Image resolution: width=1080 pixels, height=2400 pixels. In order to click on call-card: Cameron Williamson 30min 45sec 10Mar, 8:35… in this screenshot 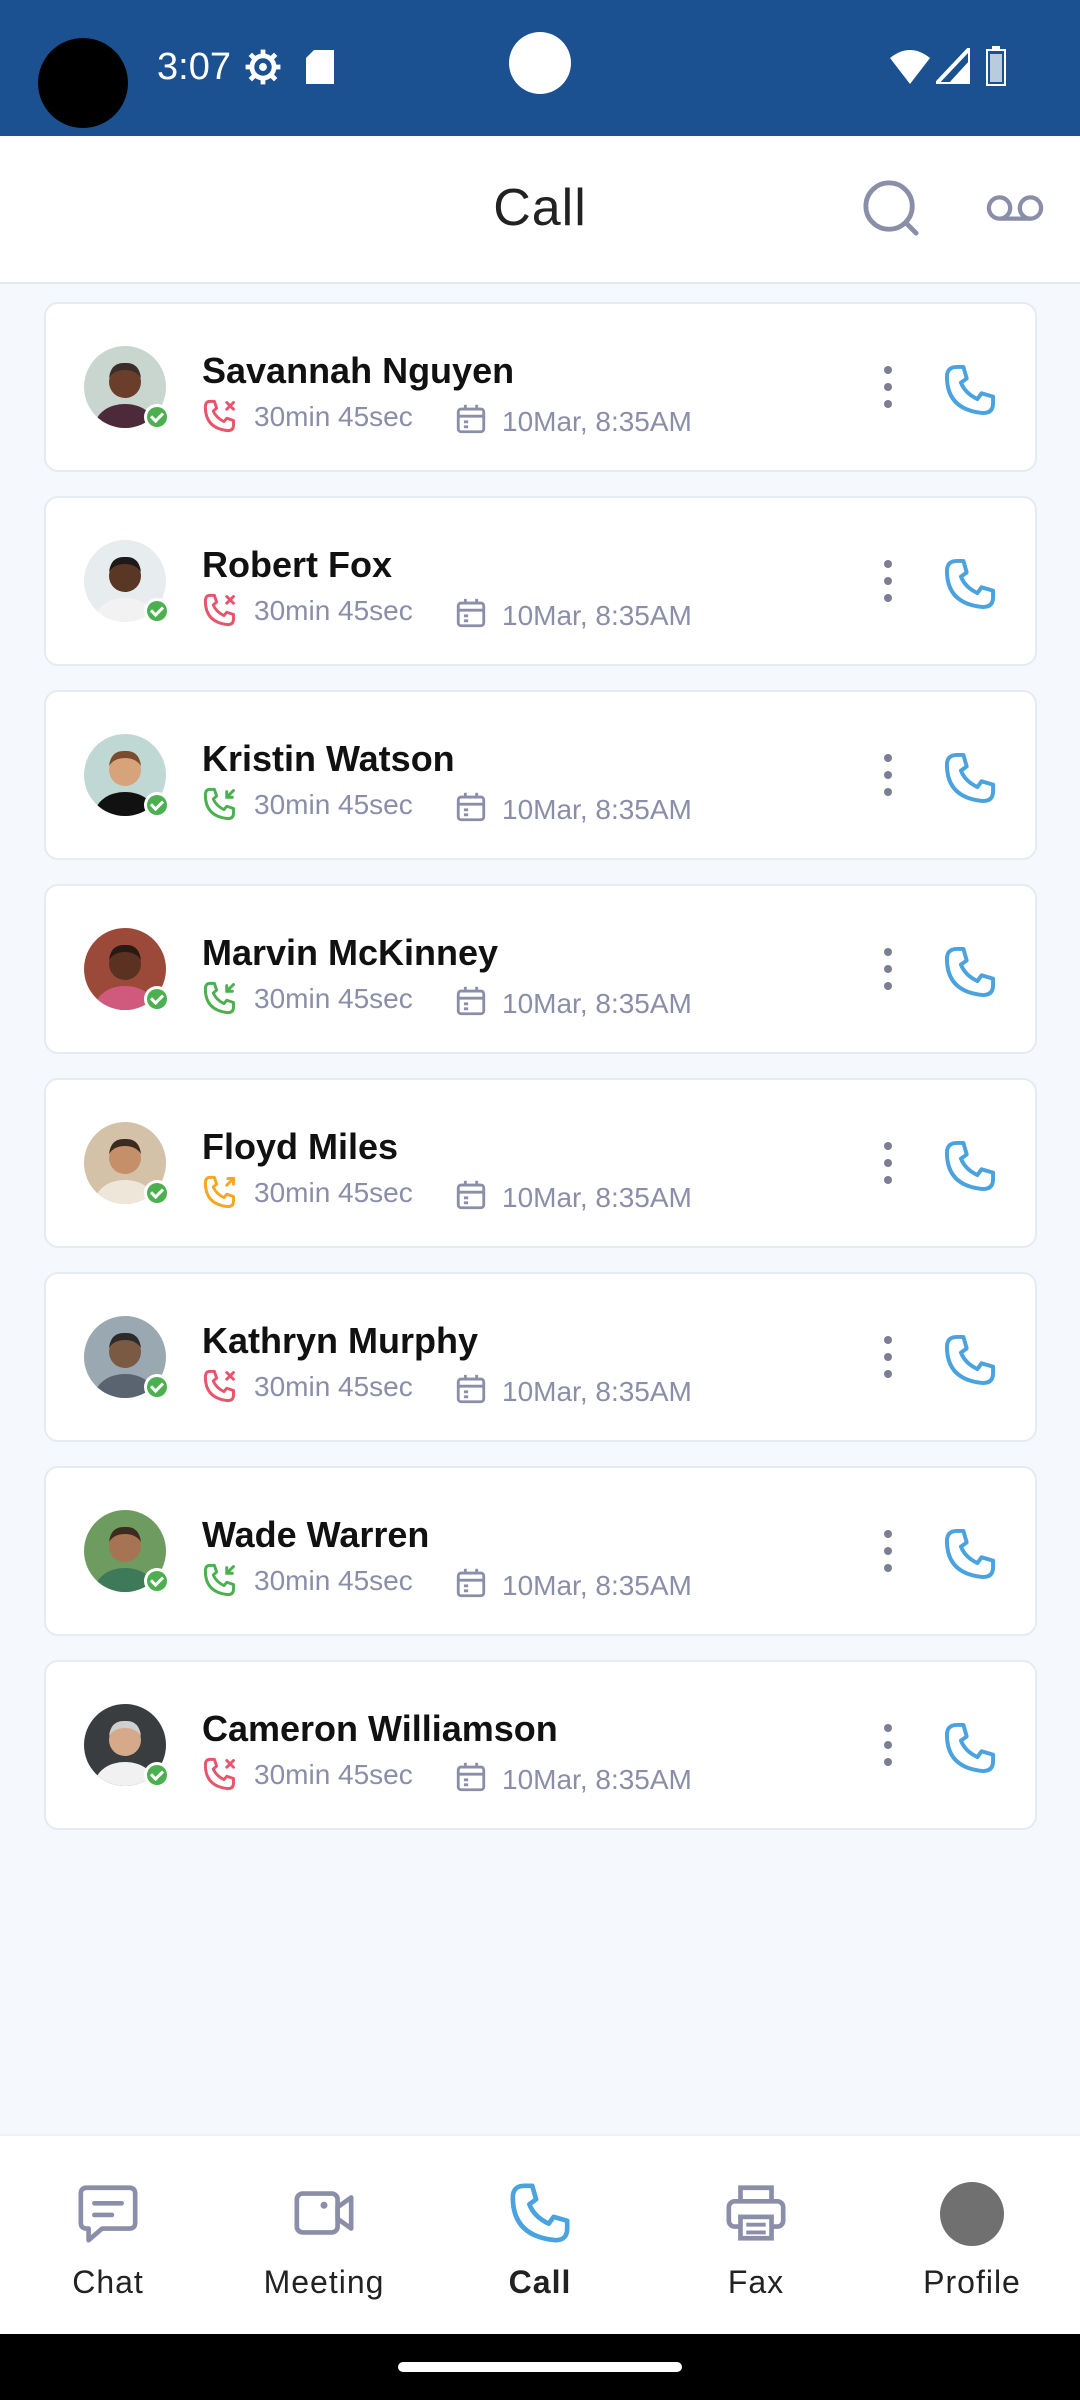, I will do `click(540, 1745)`.